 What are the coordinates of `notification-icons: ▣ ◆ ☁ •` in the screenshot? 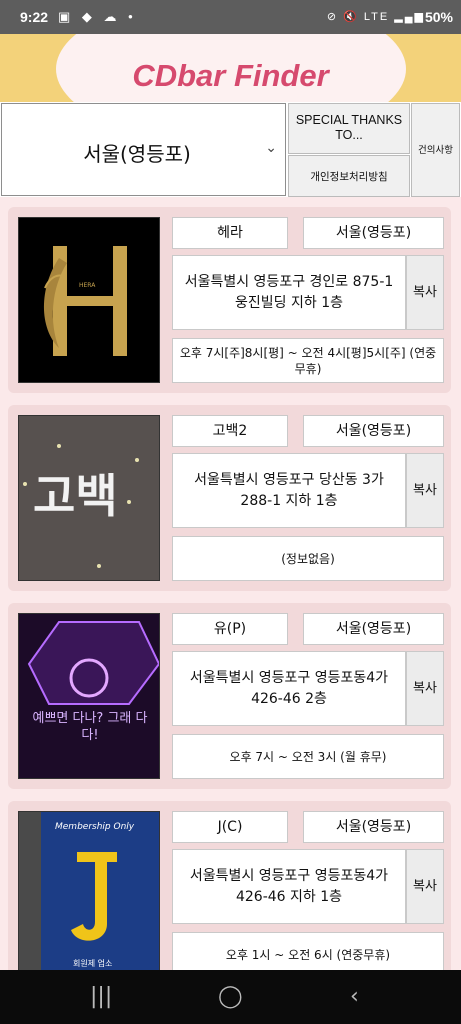 It's located at (97, 16).